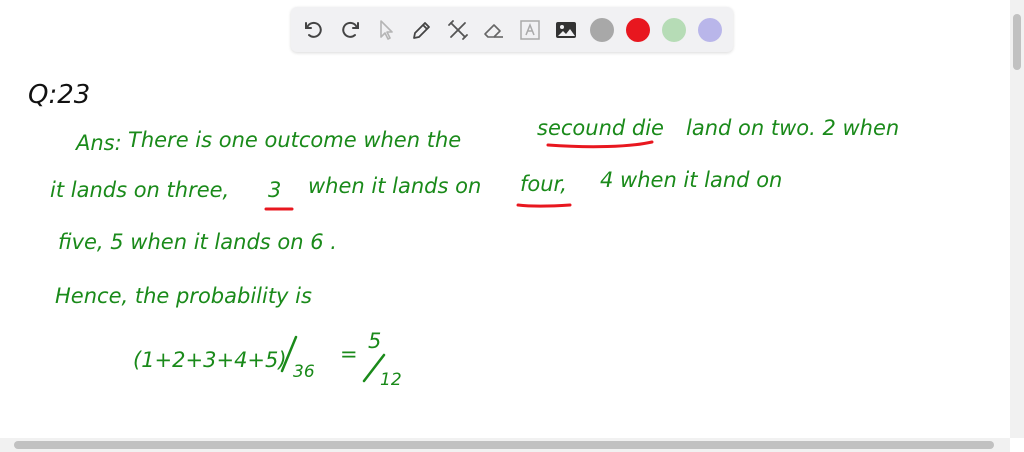  I want to click on formula-numerator: (1+2+3+4+5), so click(210, 360).